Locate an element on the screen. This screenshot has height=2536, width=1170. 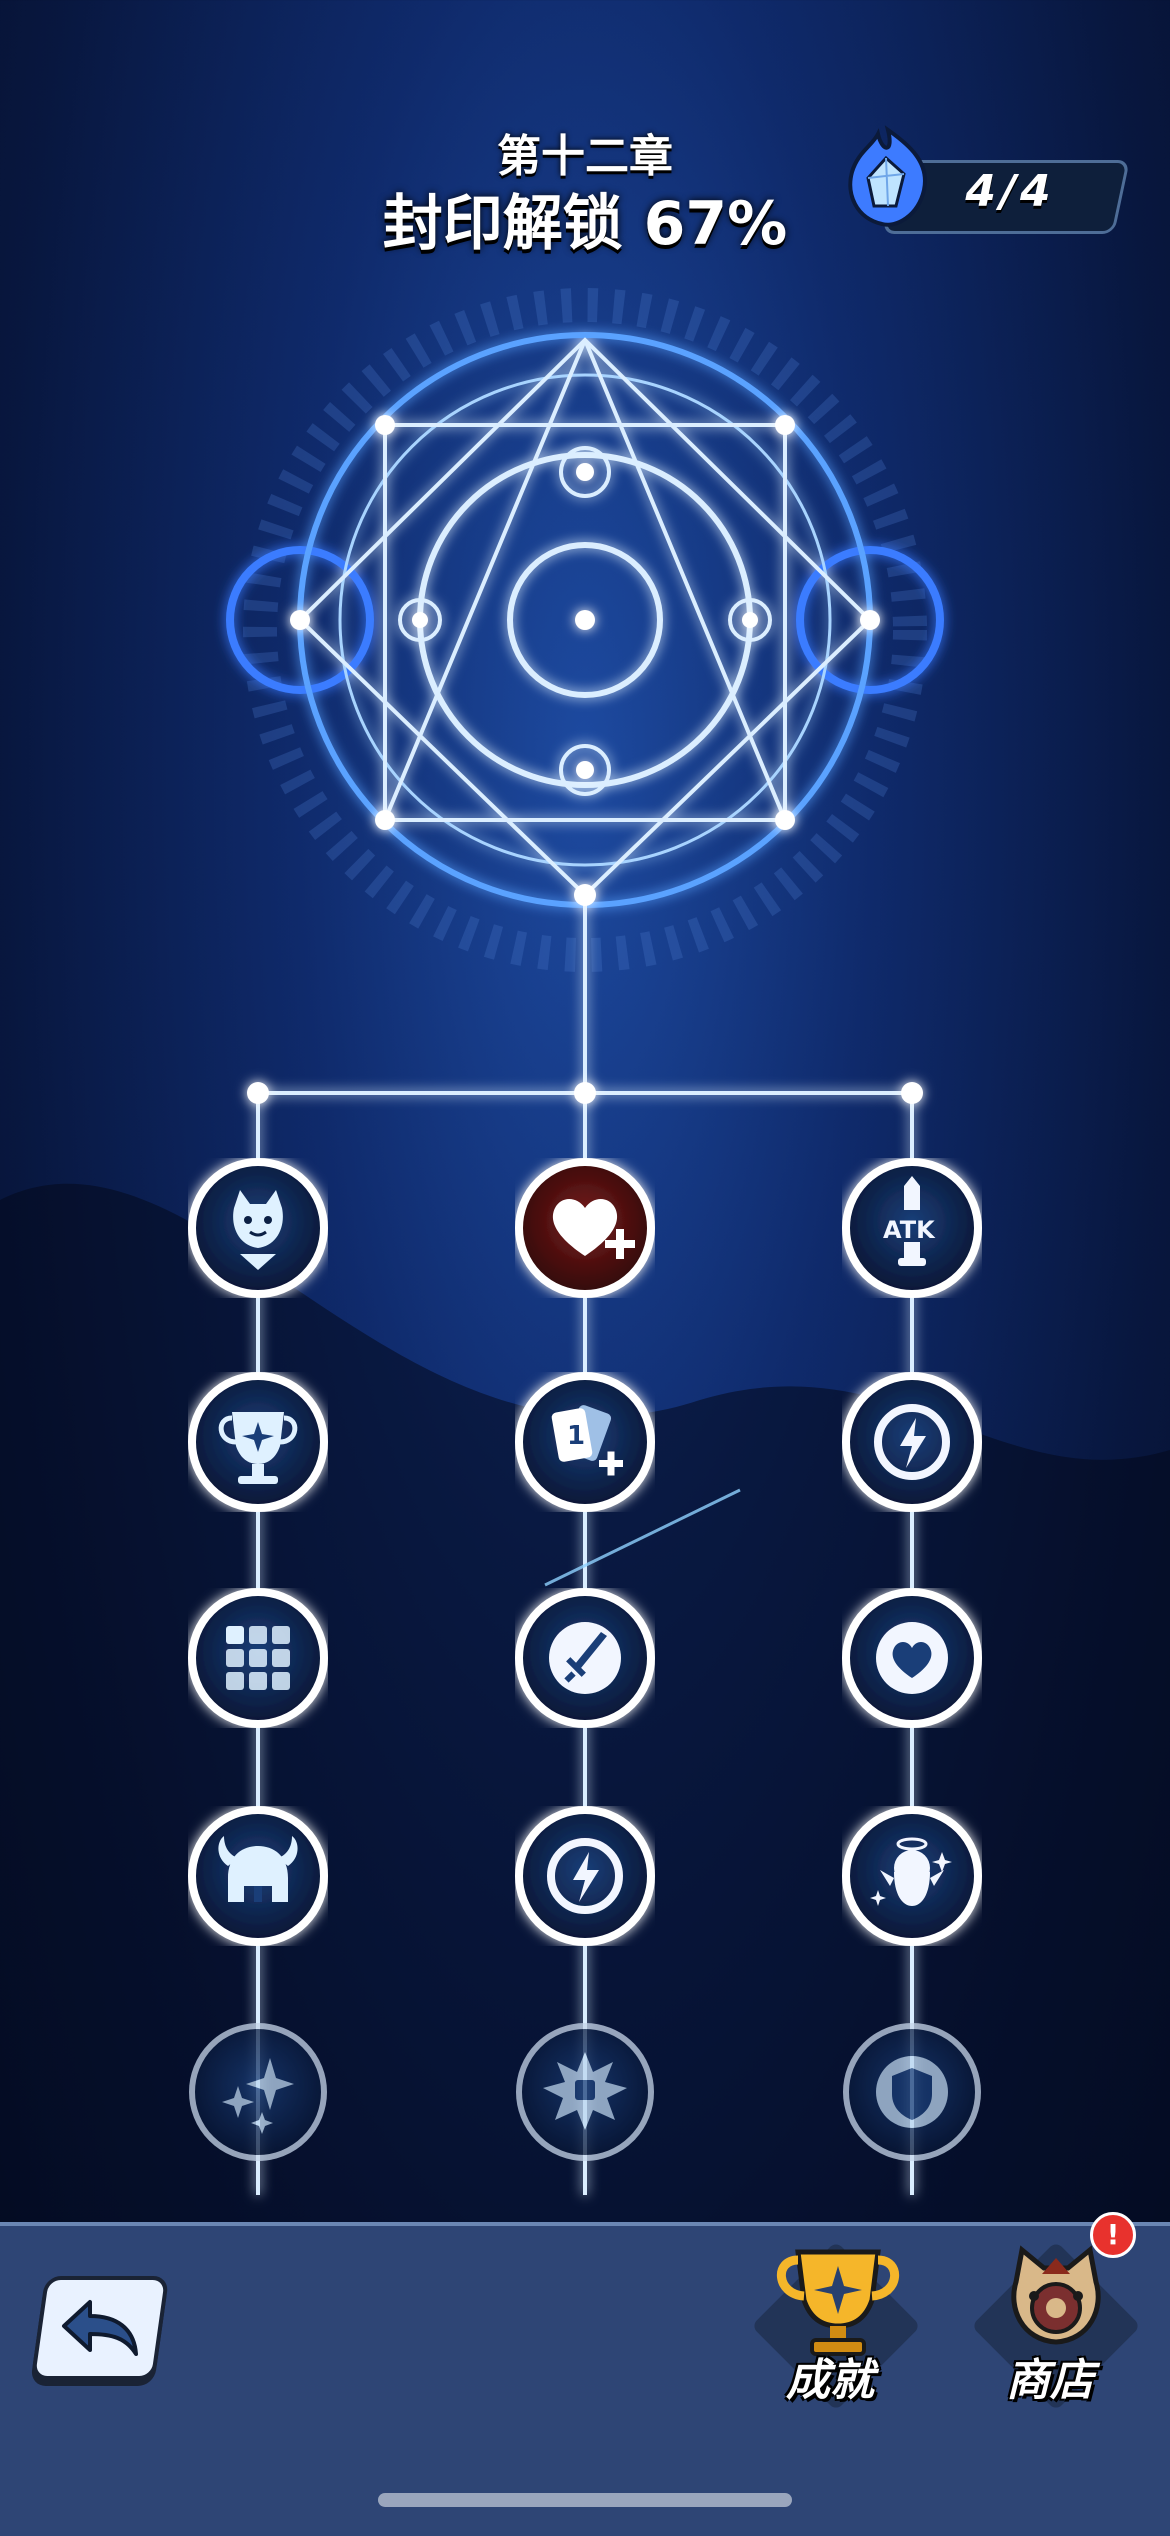
skill-node-cat-face is located at coordinates (258, 1228).